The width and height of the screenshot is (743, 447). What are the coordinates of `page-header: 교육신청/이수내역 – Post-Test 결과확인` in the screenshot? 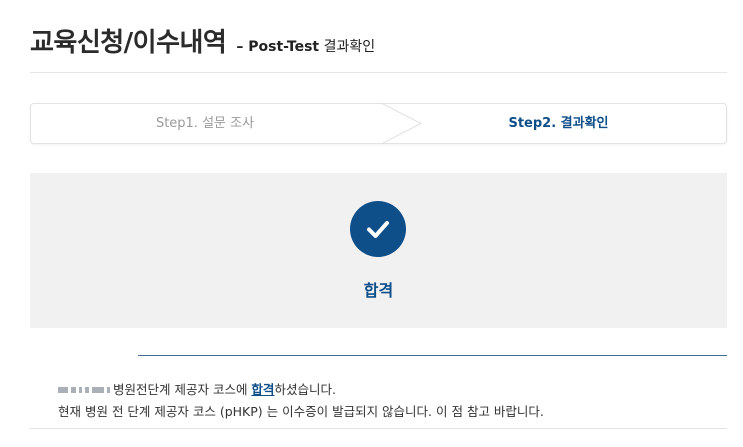 It's located at (202, 42).